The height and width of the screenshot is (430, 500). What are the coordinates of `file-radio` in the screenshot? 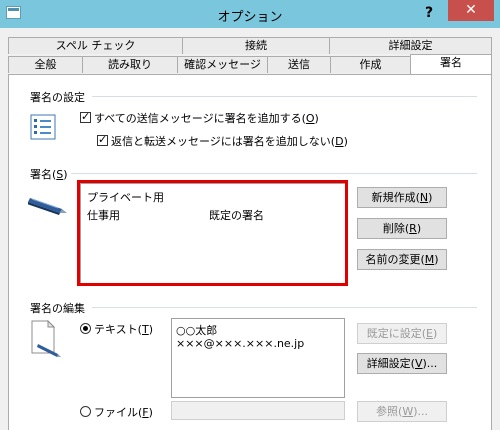 It's located at (85, 411).